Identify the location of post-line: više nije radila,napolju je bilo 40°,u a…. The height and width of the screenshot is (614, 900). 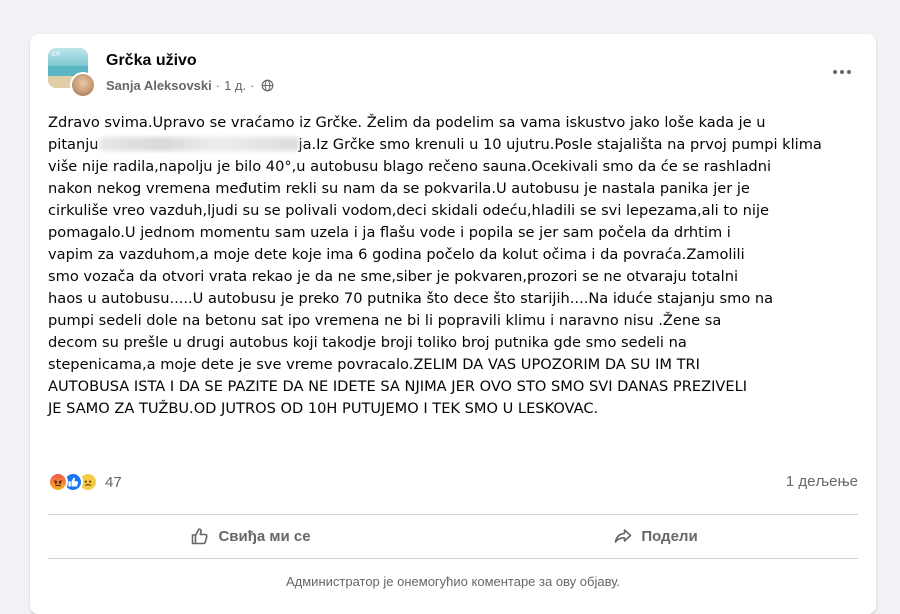
(409, 166).